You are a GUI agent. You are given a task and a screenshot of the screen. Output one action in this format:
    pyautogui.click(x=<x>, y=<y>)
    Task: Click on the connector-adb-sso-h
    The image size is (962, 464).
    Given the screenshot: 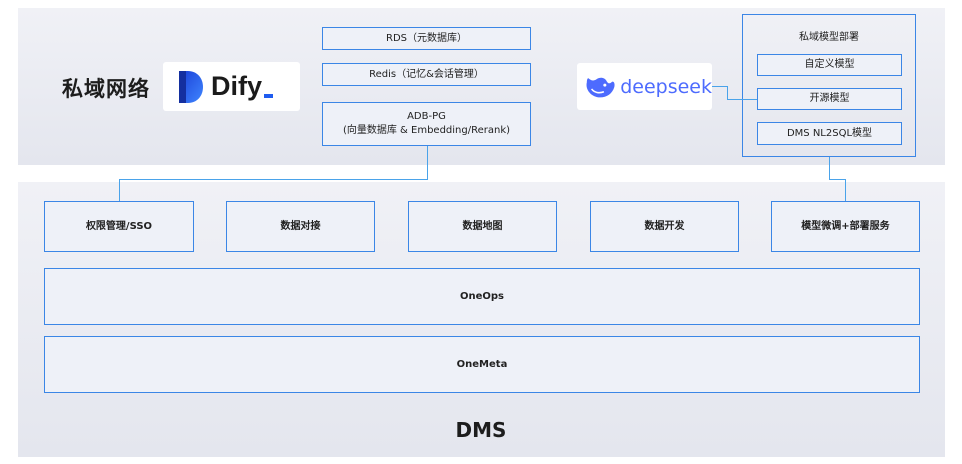 What is the action you would take?
    pyautogui.click(x=273, y=179)
    